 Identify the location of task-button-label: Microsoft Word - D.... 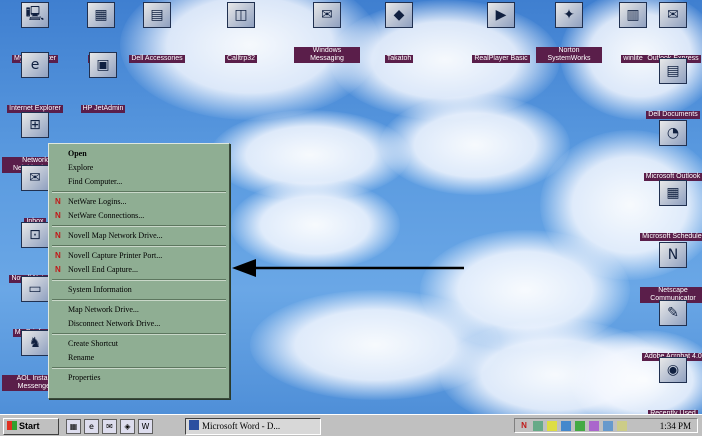
(241, 426).